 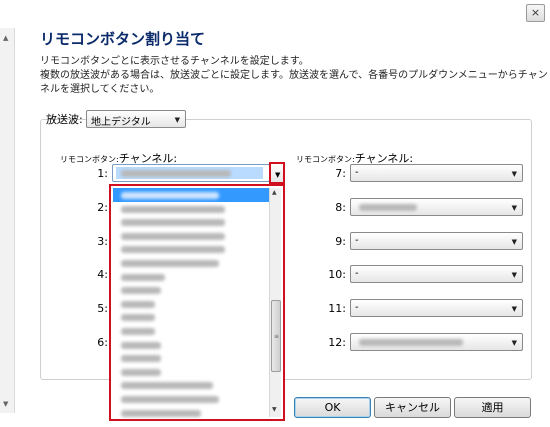 What do you see at coordinates (102, 274) in the screenshot?
I see `button-label-4: 4:` at bounding box center [102, 274].